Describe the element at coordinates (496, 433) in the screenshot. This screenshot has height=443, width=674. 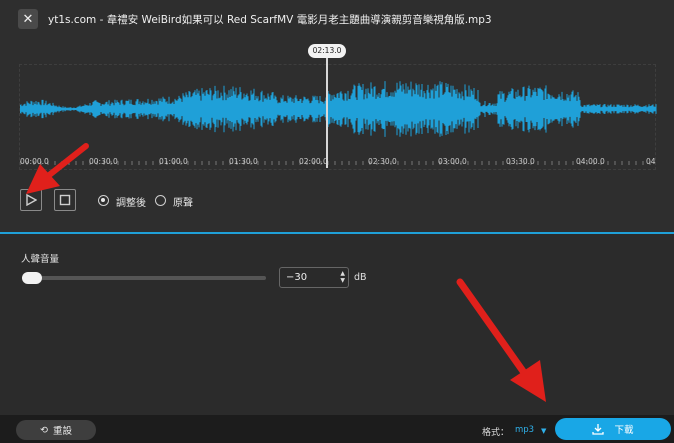
I see `format-label: 格式：` at that location.